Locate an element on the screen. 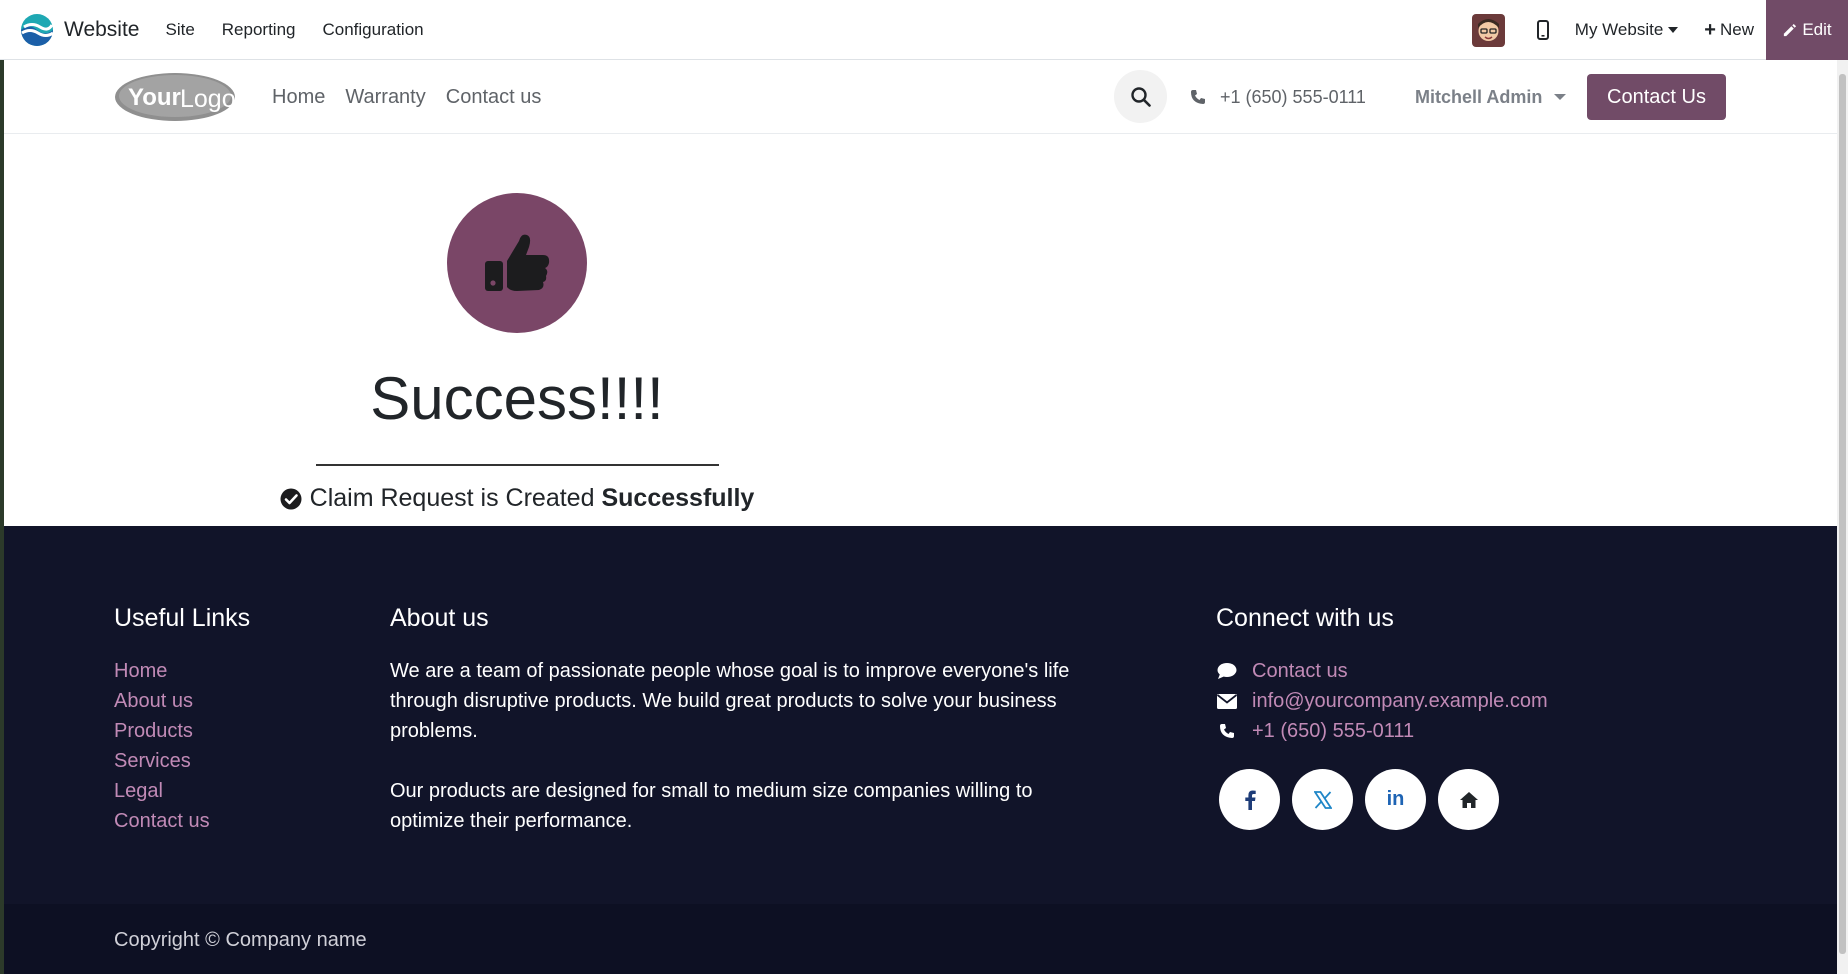 The height and width of the screenshot is (974, 1848). contact-us-button: Contact Us is located at coordinates (1656, 97).